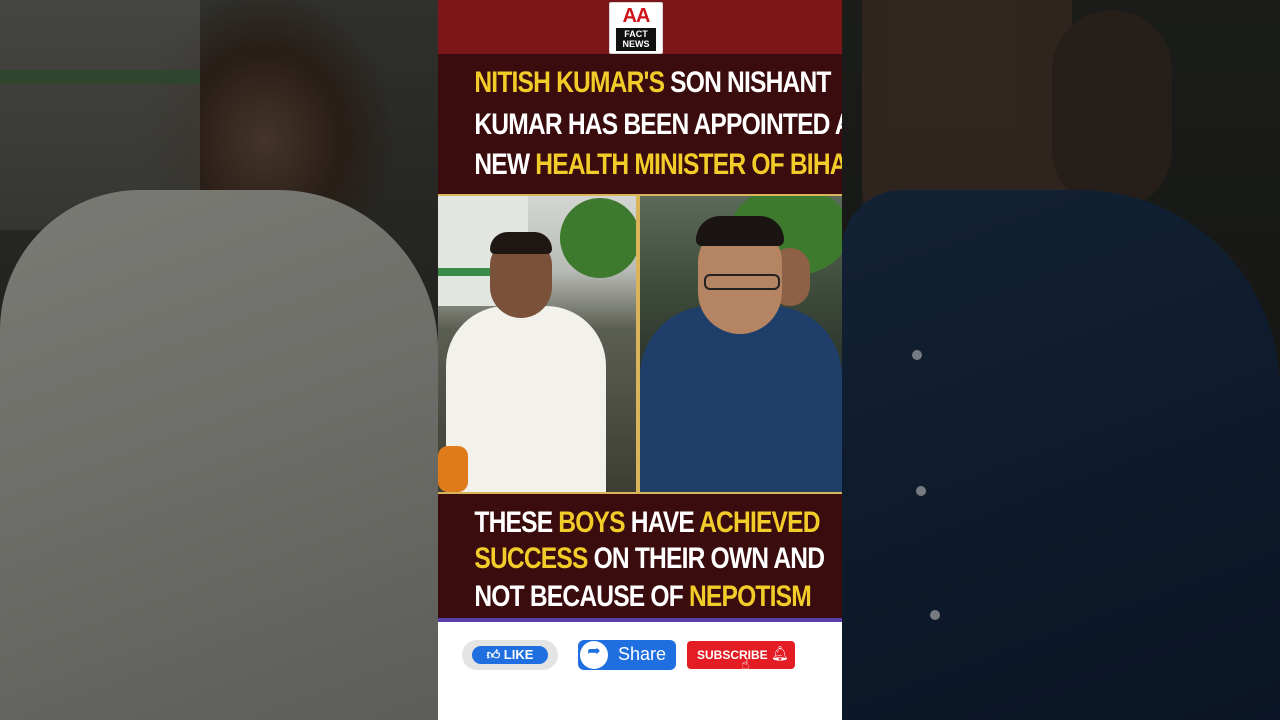 The width and height of the screenshot is (1280, 720). What do you see at coordinates (649, 558) in the screenshot?
I see `caption-line-2: SUCCESS ON THEIR OWN AND` at bounding box center [649, 558].